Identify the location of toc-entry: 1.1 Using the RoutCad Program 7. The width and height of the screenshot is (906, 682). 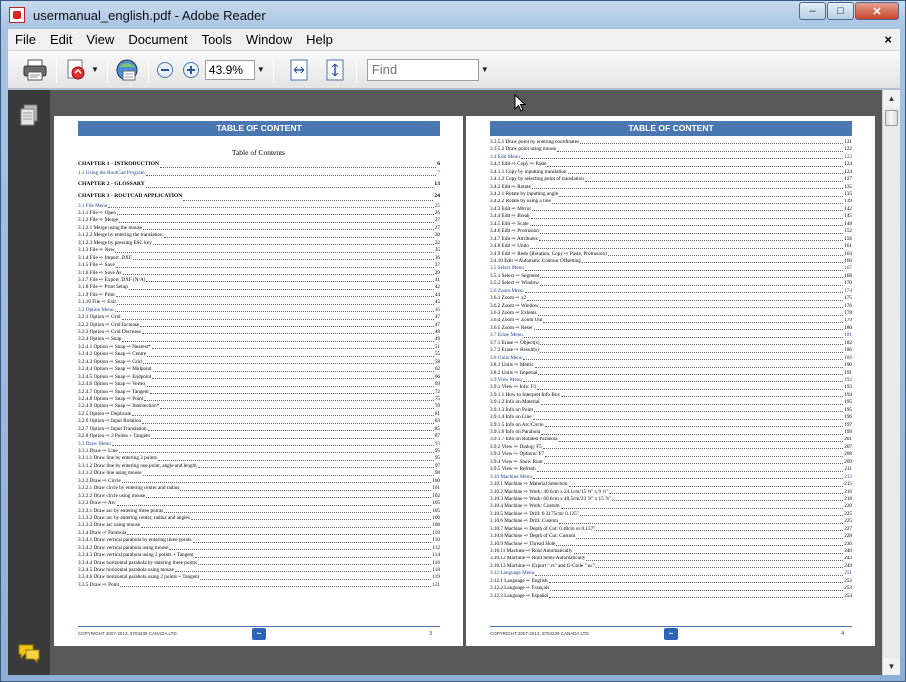
(259, 173).